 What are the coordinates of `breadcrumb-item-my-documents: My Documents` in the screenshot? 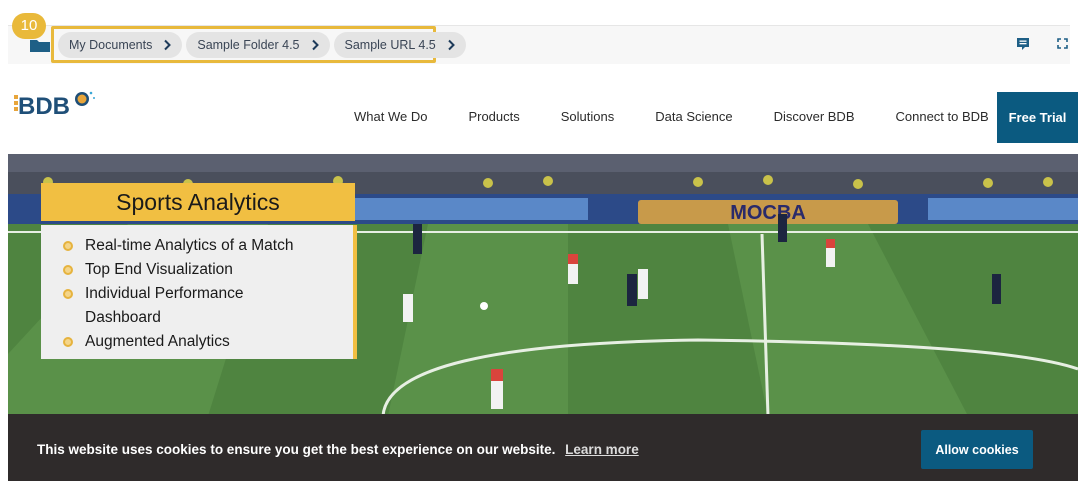 It's located at (120, 45).